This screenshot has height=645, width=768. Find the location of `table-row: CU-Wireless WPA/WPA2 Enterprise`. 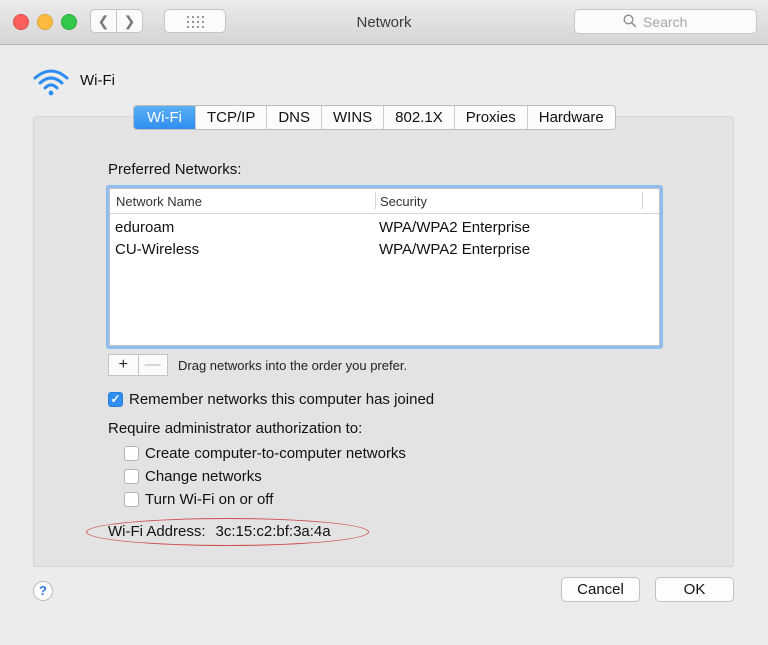

table-row: CU-Wireless WPA/WPA2 Enterprise is located at coordinates (384, 249).